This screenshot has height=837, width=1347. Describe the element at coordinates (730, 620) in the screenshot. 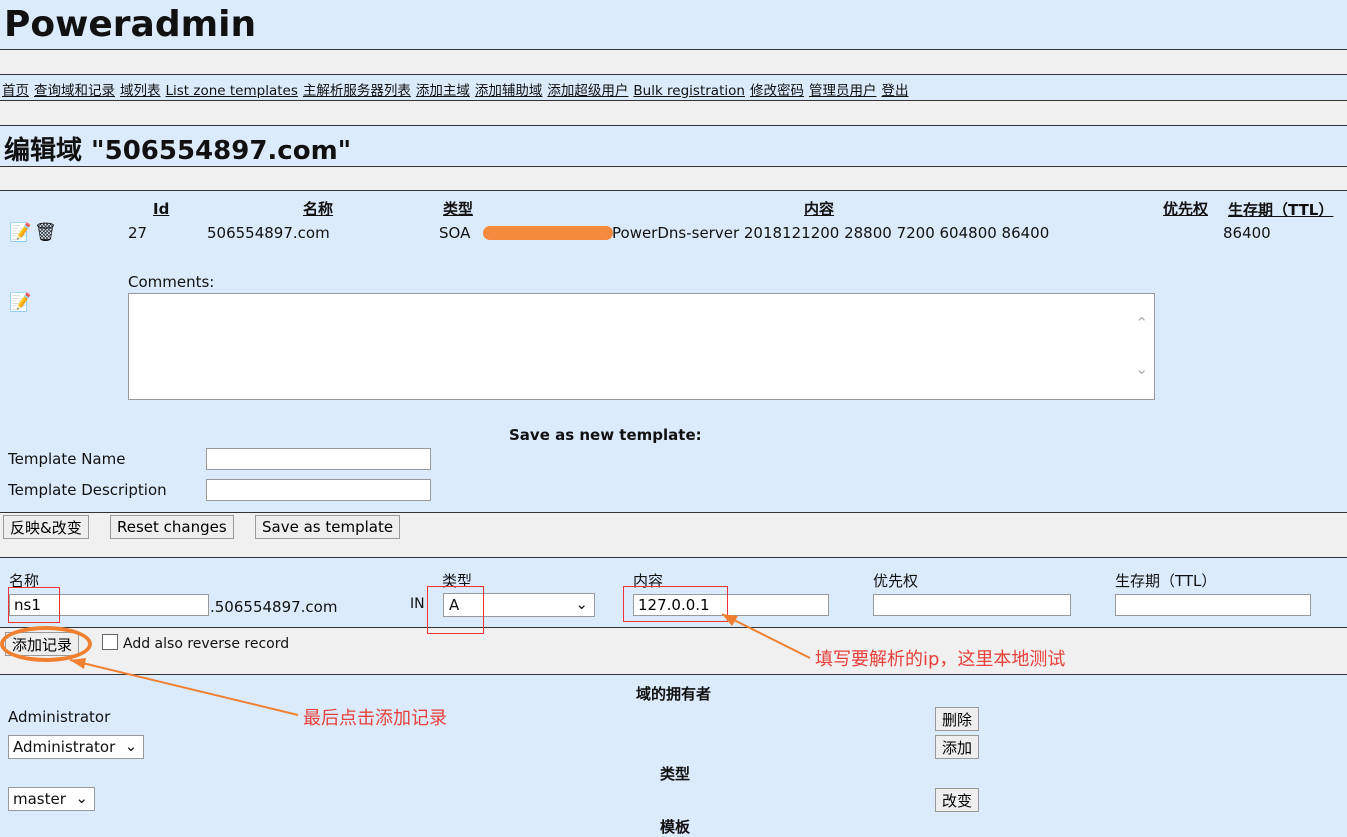

I see `arrow-head` at that location.